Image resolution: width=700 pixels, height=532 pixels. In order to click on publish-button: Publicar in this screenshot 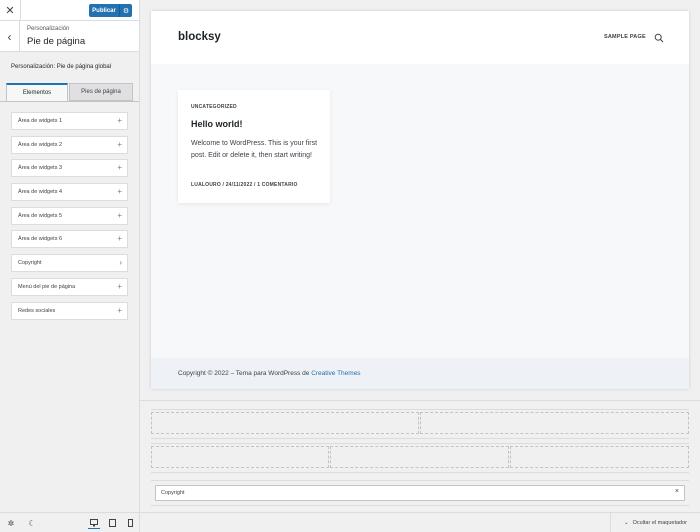, I will do `click(104, 10)`.